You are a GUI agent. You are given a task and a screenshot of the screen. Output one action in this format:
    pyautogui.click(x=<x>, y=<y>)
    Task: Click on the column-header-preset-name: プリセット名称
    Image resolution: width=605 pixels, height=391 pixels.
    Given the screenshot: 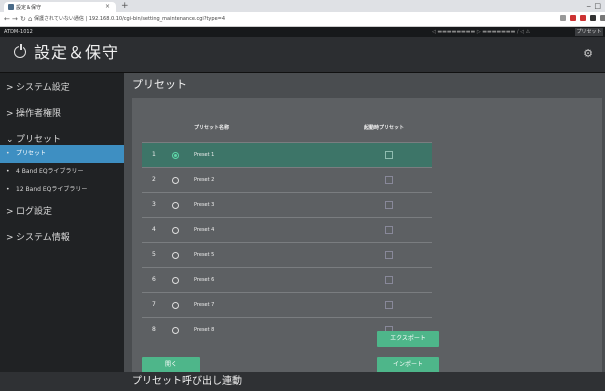 What is the action you would take?
    pyautogui.click(x=212, y=128)
    